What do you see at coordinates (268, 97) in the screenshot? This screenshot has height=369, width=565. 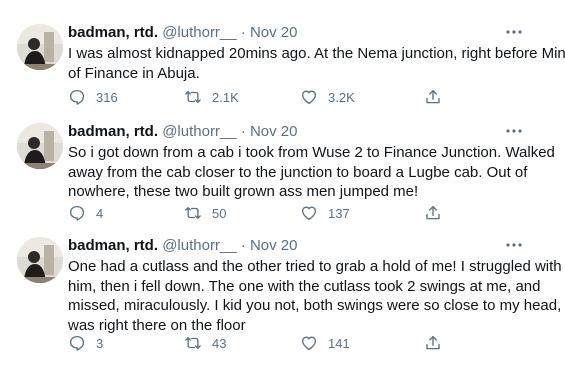 I see `tweet-actions: 316 2.1K 3.2K` at bounding box center [268, 97].